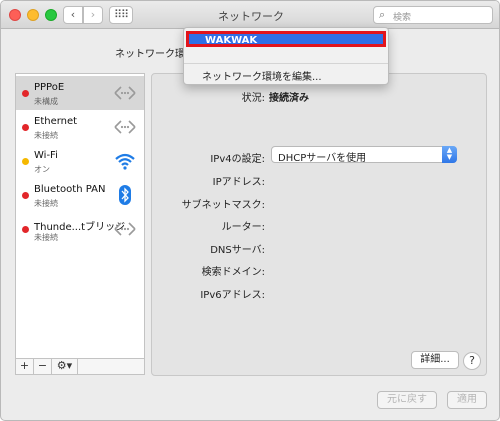 This screenshot has height=421, width=500. Describe the element at coordinates (56, 121) in the screenshot. I see `service-name: Ethernet` at that location.